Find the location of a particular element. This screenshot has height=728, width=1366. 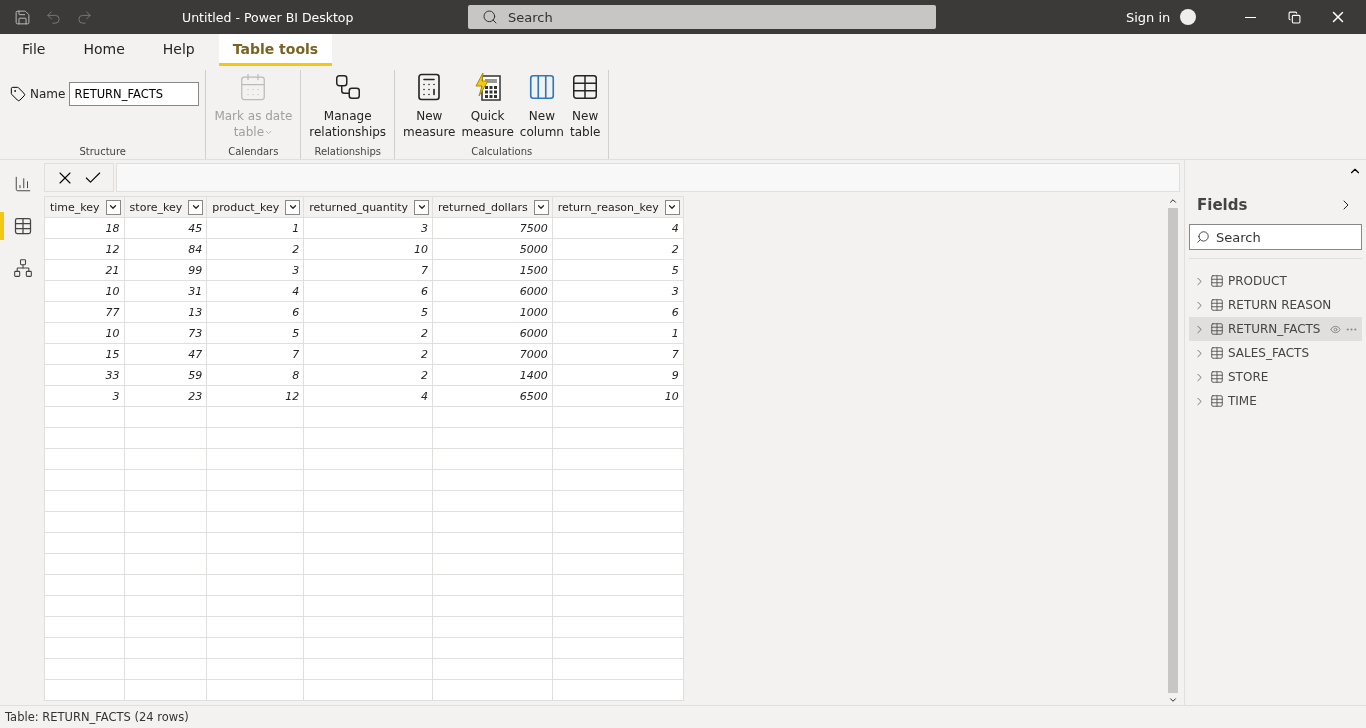

ribbon-button: New column is located at coordinates (541, 106).